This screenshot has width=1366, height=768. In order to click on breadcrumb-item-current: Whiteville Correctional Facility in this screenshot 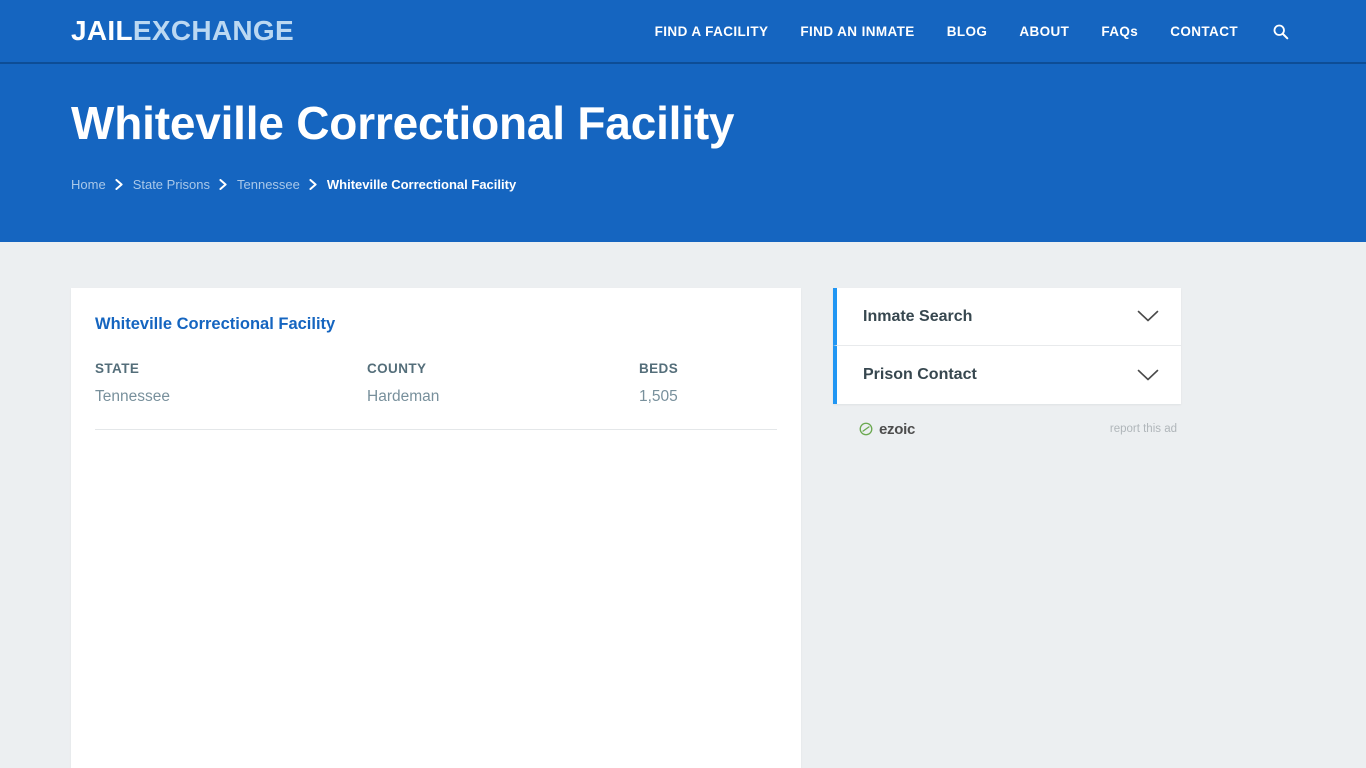, I will do `click(421, 184)`.